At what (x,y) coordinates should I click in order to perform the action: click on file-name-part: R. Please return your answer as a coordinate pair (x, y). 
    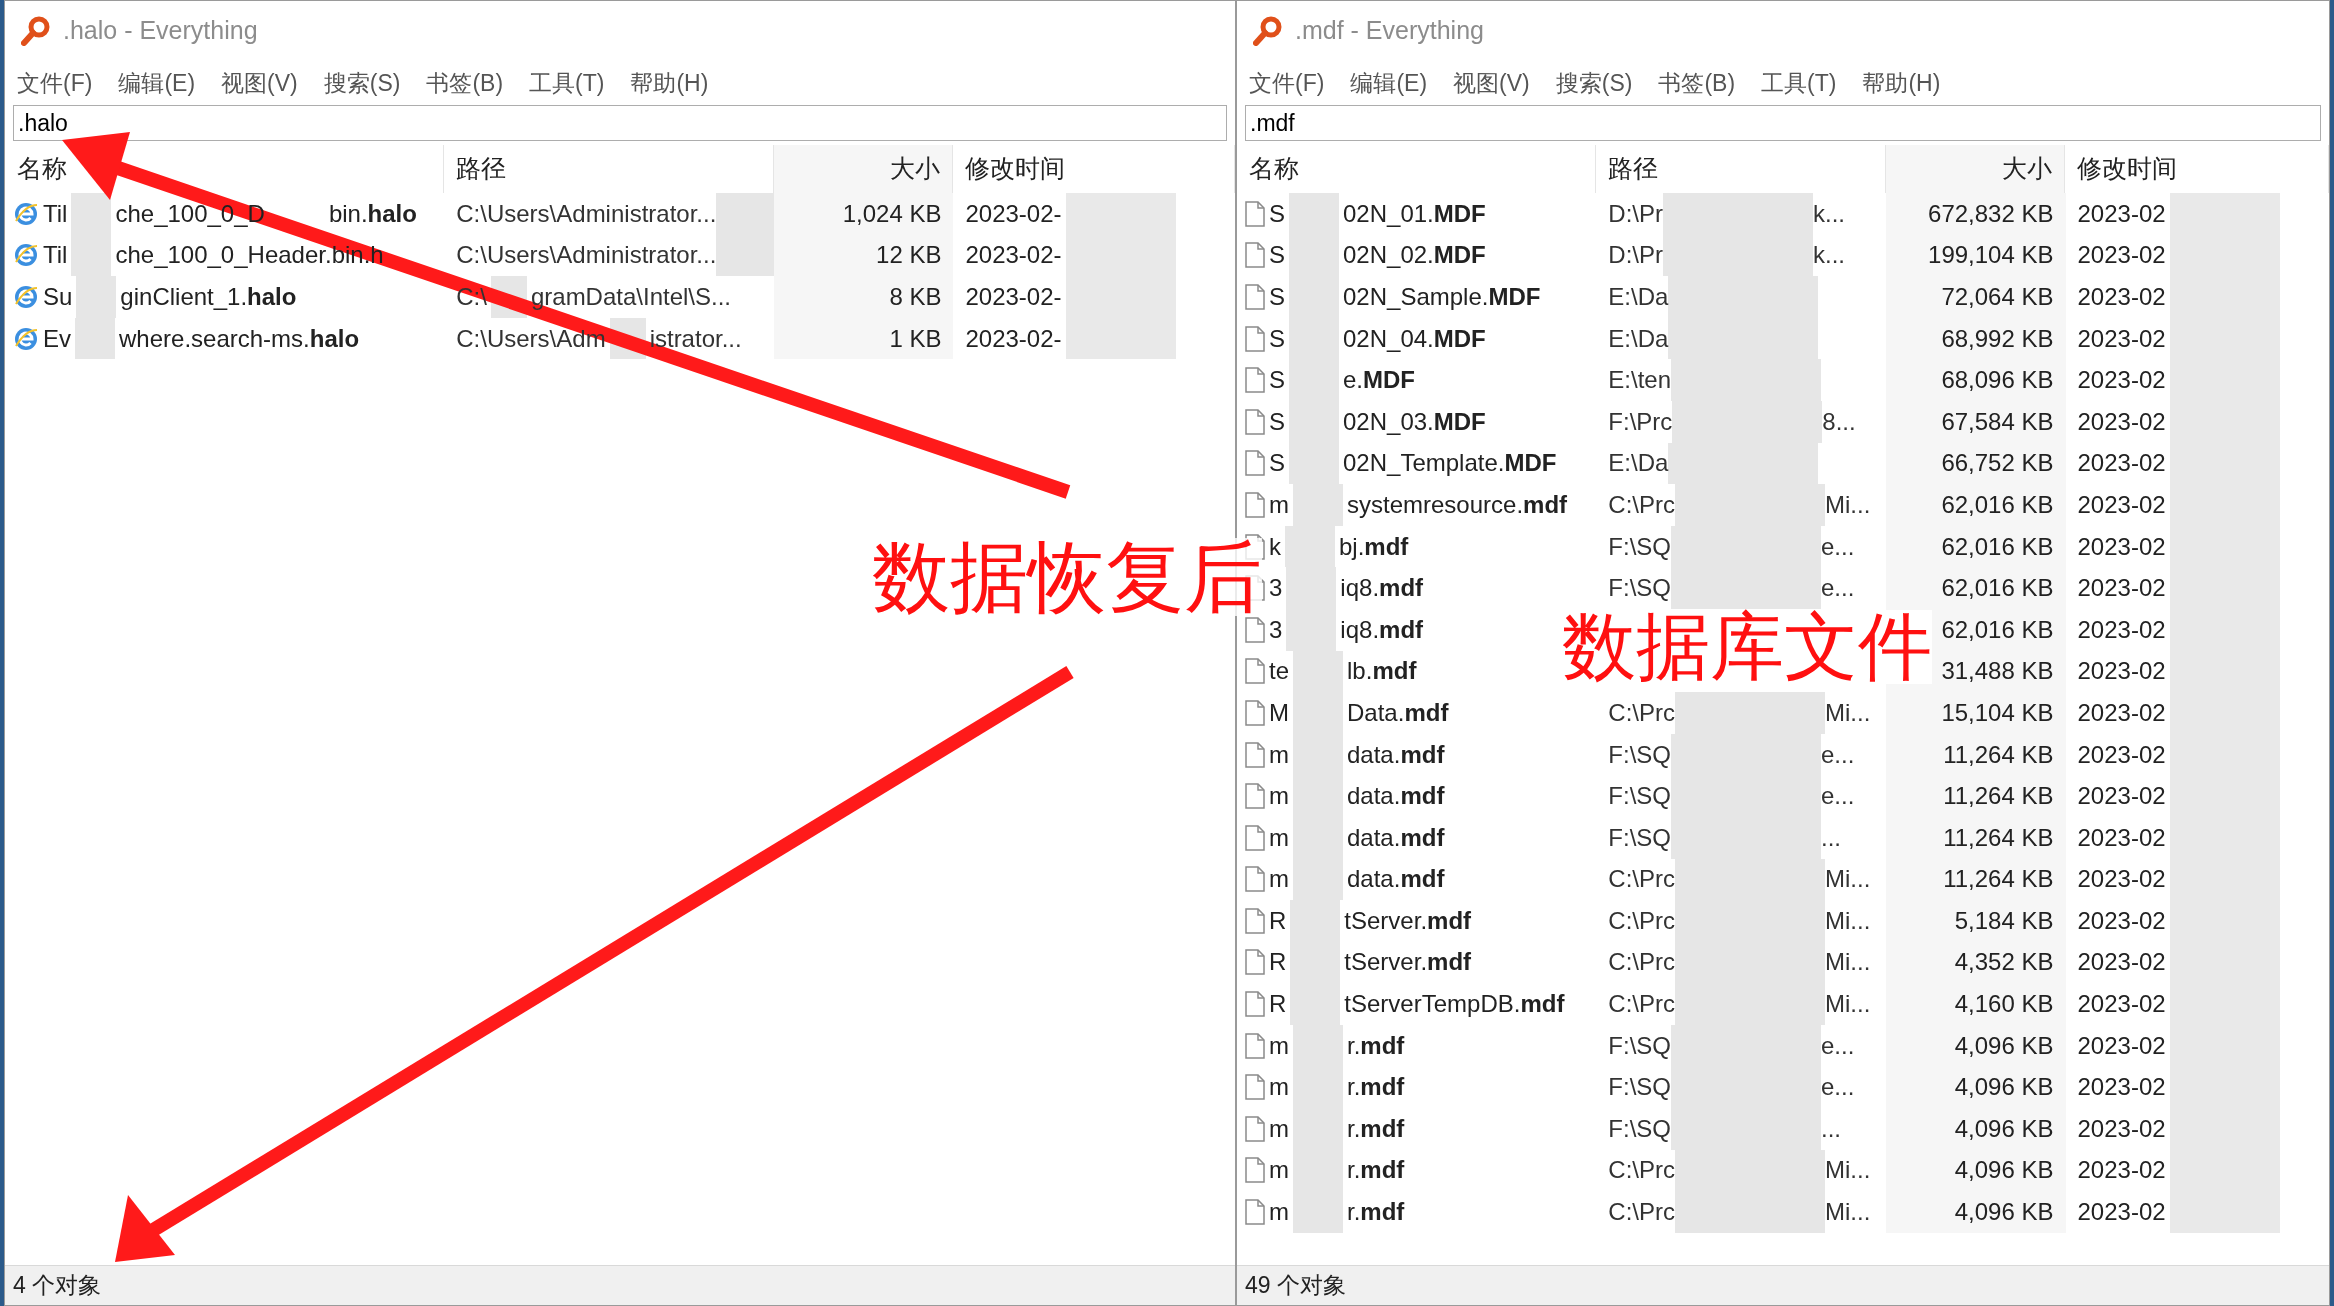
    Looking at the image, I should click on (1278, 1004).